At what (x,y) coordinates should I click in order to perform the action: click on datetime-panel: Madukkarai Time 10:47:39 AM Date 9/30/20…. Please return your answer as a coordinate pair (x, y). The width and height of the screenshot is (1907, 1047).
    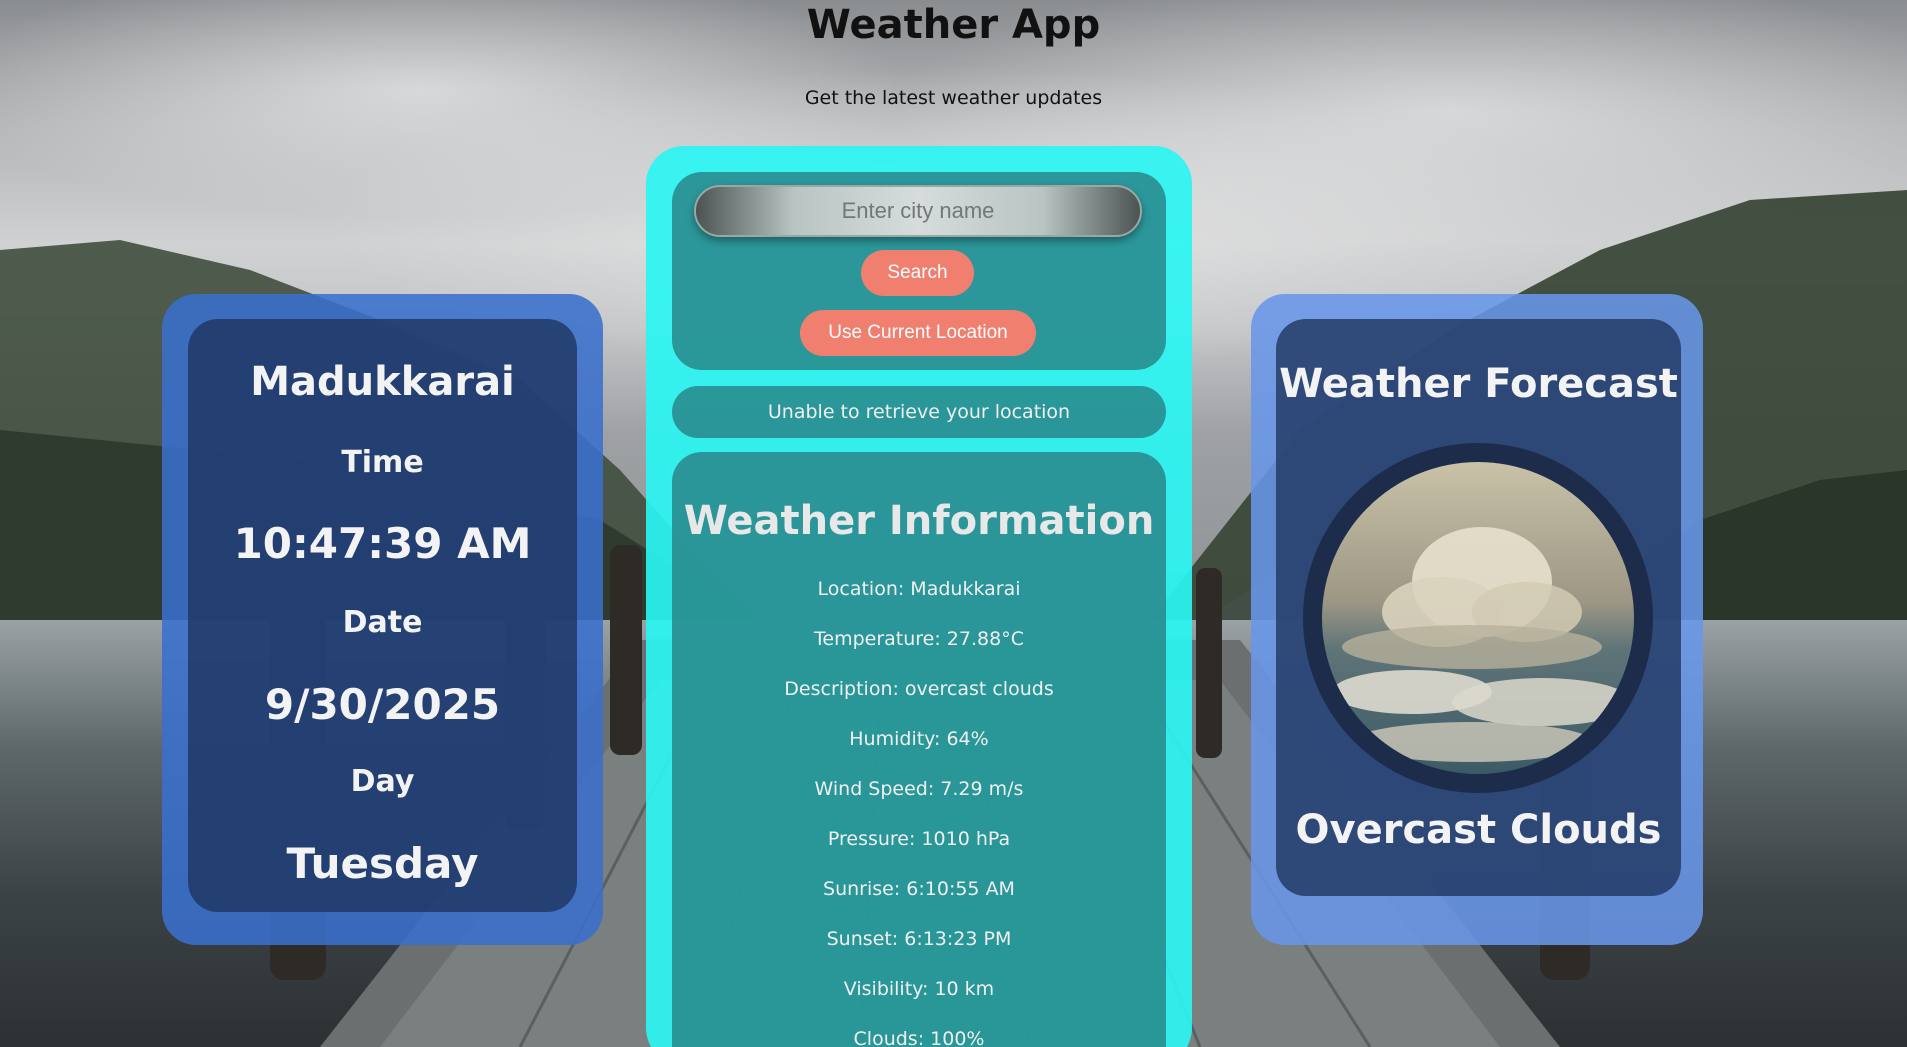
    Looking at the image, I should click on (382, 615).